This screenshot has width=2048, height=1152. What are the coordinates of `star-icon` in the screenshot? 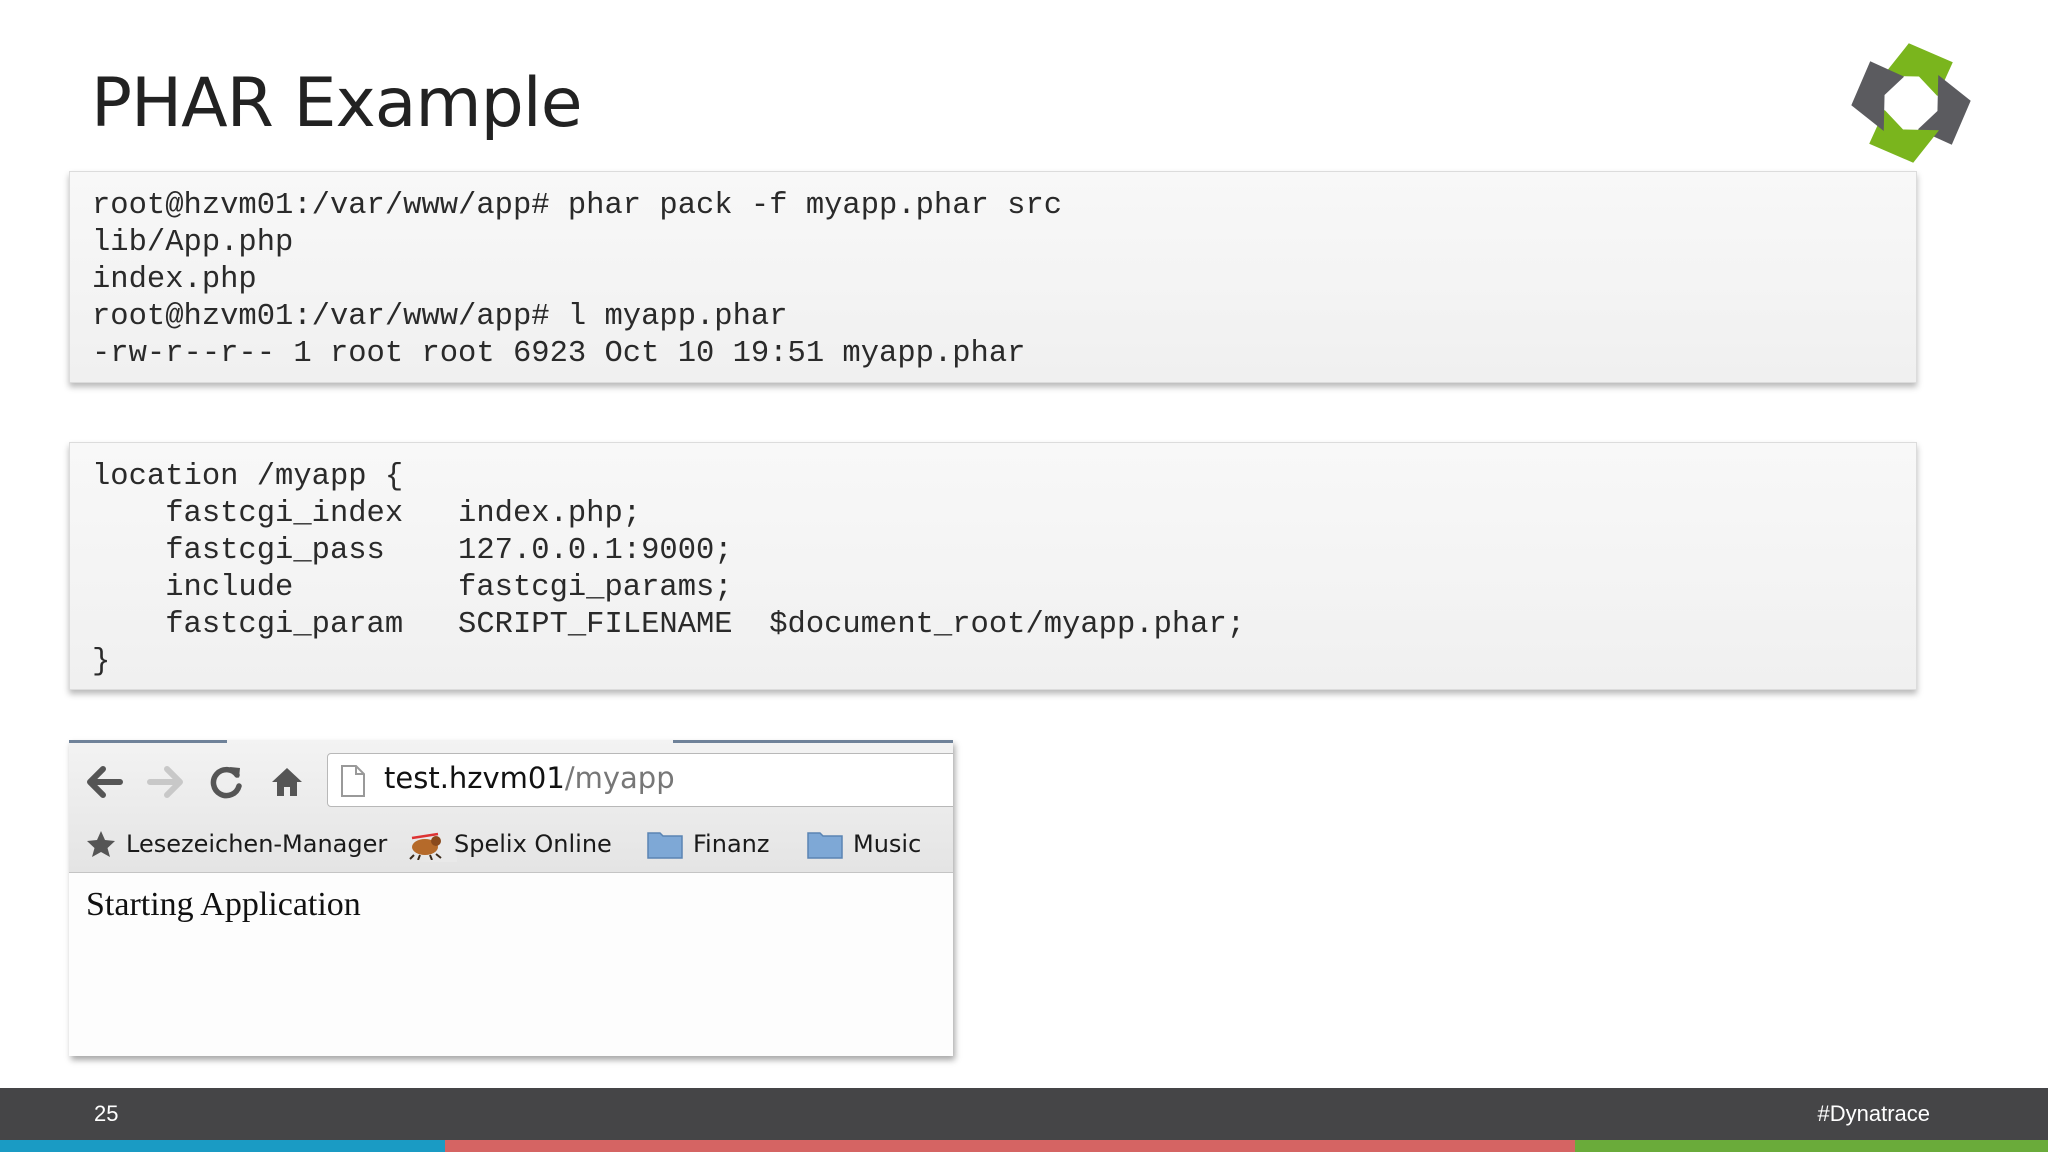 It's located at (101, 844).